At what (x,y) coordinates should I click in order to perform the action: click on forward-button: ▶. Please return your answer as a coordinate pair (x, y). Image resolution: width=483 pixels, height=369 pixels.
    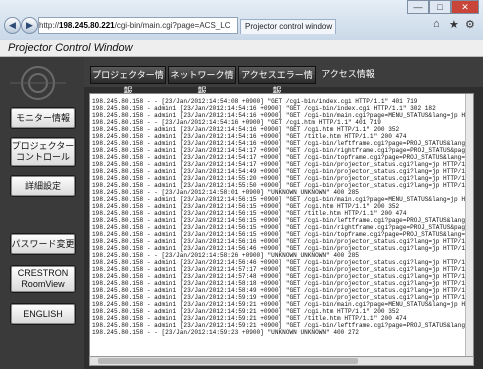
    Looking at the image, I should click on (29, 25).